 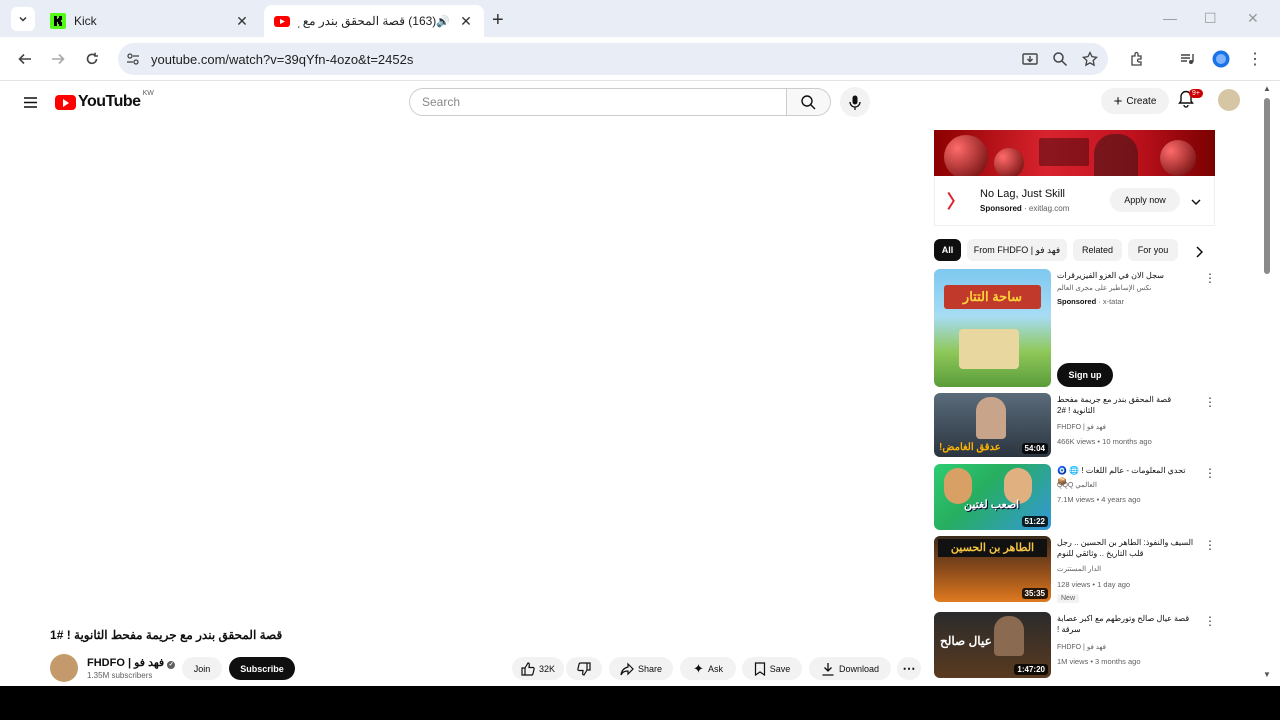 I want to click on tab-search-button, so click(x=23, y=19).